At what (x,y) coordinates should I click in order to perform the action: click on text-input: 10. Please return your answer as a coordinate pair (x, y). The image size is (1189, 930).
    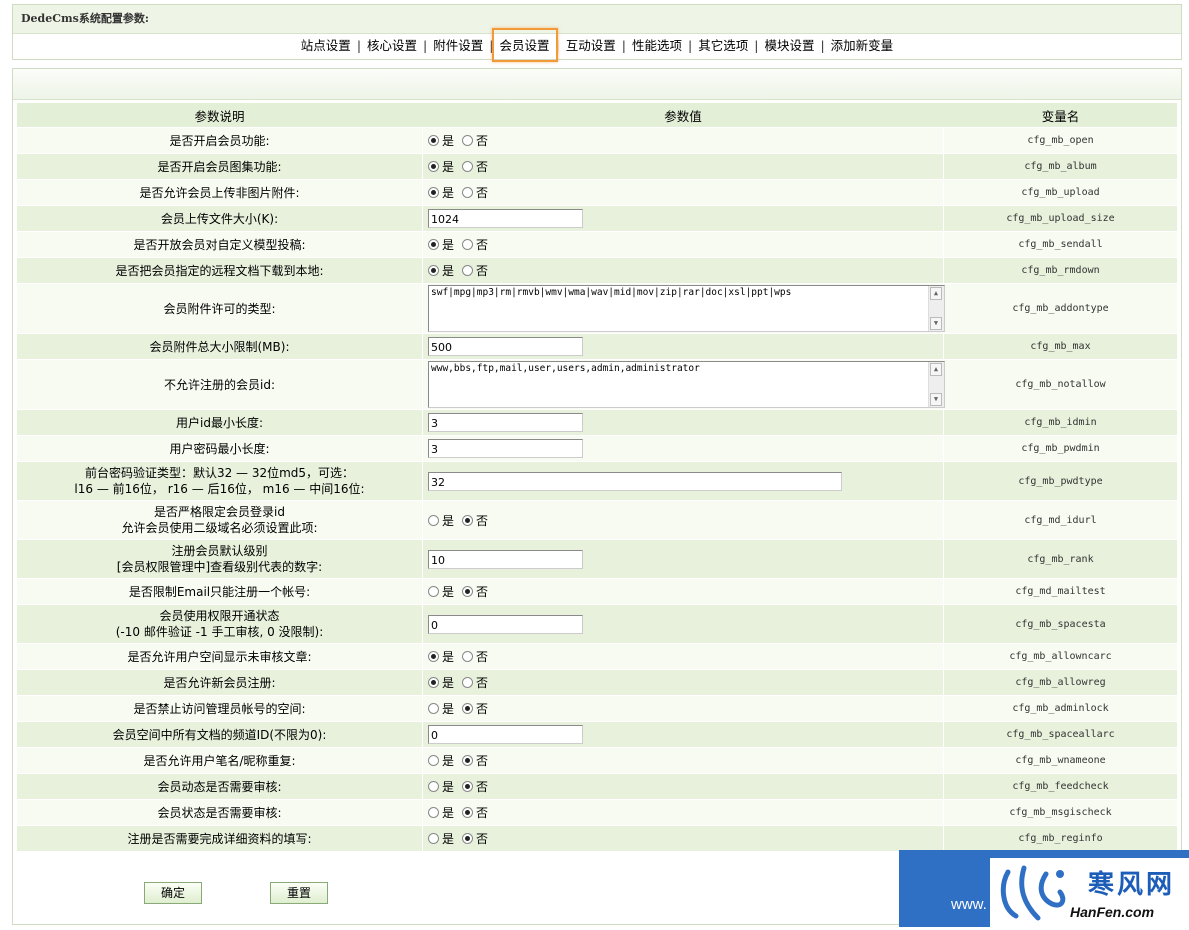
    Looking at the image, I should click on (505, 559).